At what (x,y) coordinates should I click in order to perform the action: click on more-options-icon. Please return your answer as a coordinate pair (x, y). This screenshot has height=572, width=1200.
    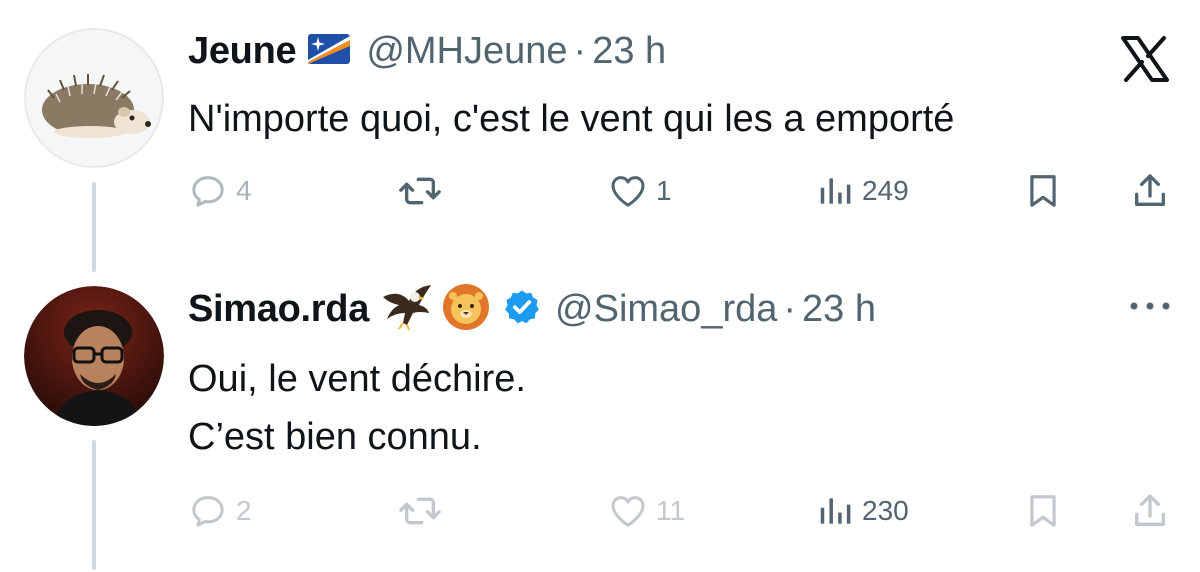
    Looking at the image, I should click on (1150, 308).